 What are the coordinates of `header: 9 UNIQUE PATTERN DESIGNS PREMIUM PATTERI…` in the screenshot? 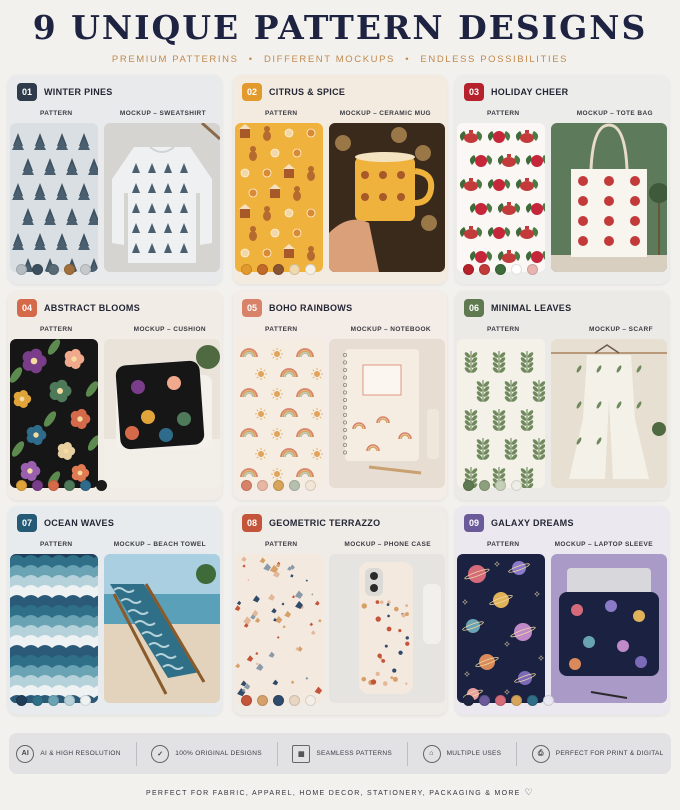 It's located at (340, 35).